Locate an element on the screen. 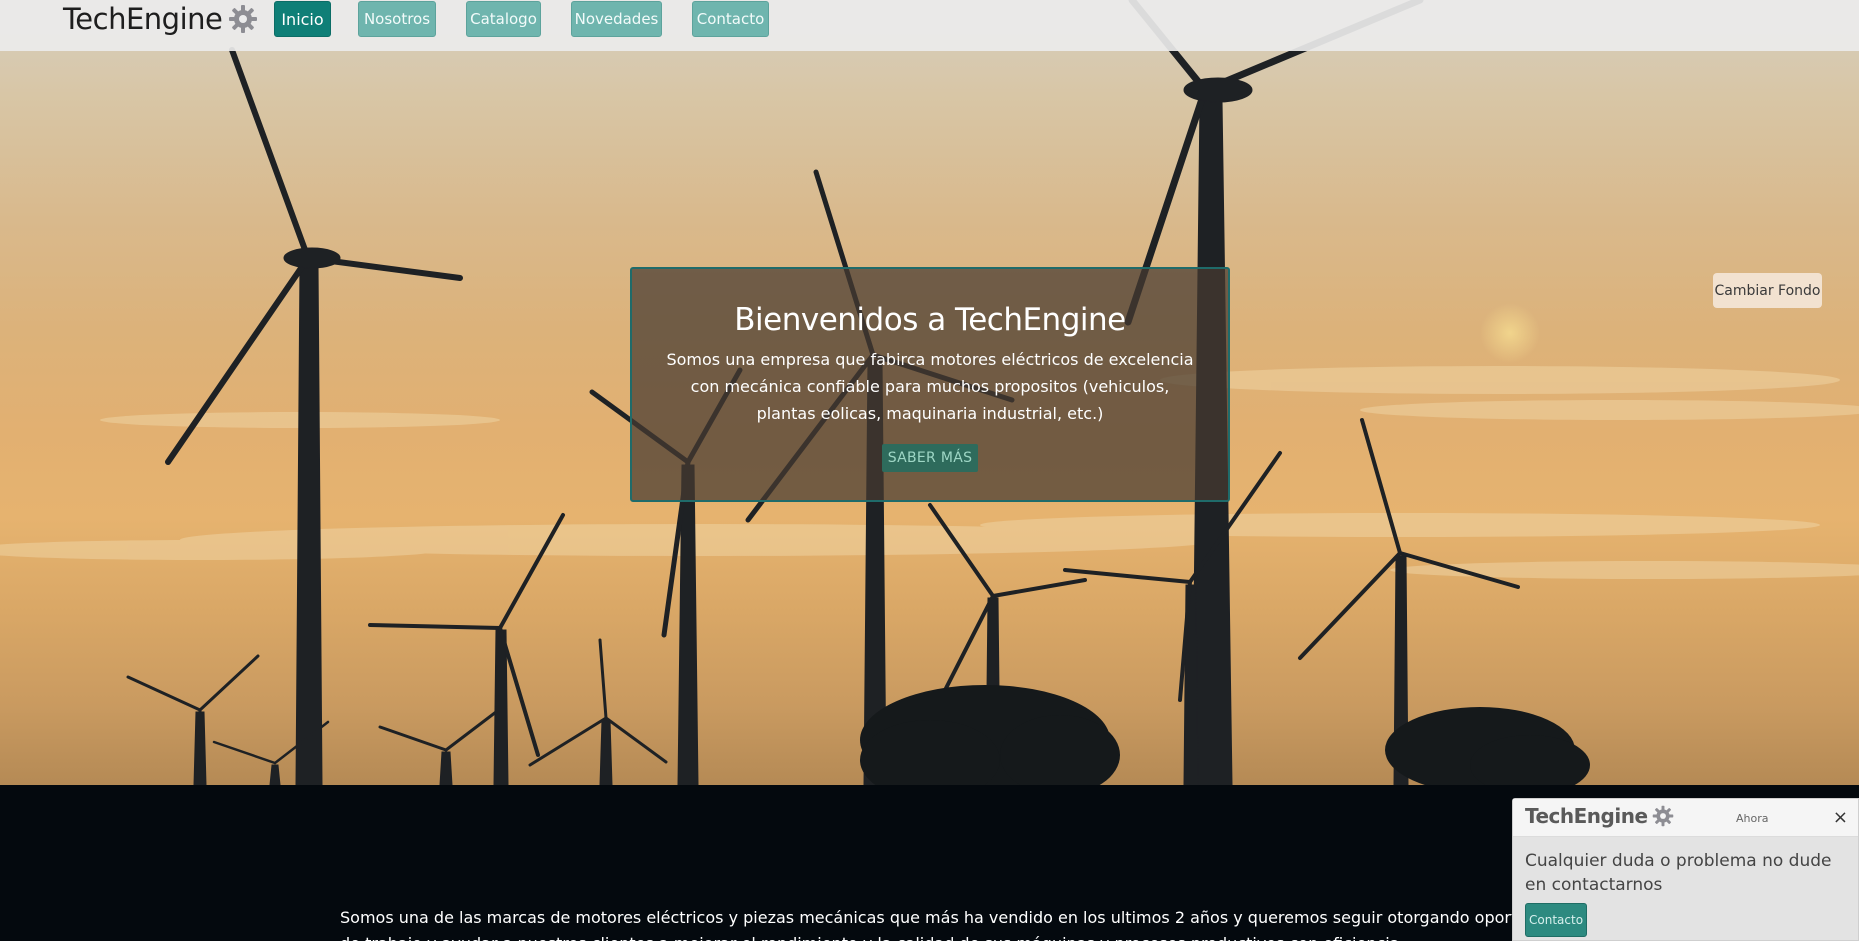 This screenshot has width=1859, height=941. nav-novedades: Novedades is located at coordinates (616, 19).